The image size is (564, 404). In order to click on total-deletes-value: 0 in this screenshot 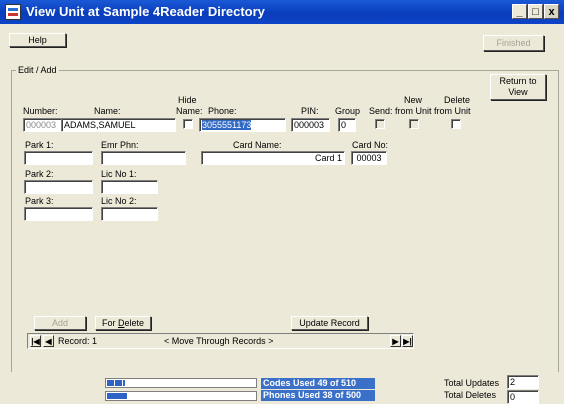, I will do `click(523, 397)`.